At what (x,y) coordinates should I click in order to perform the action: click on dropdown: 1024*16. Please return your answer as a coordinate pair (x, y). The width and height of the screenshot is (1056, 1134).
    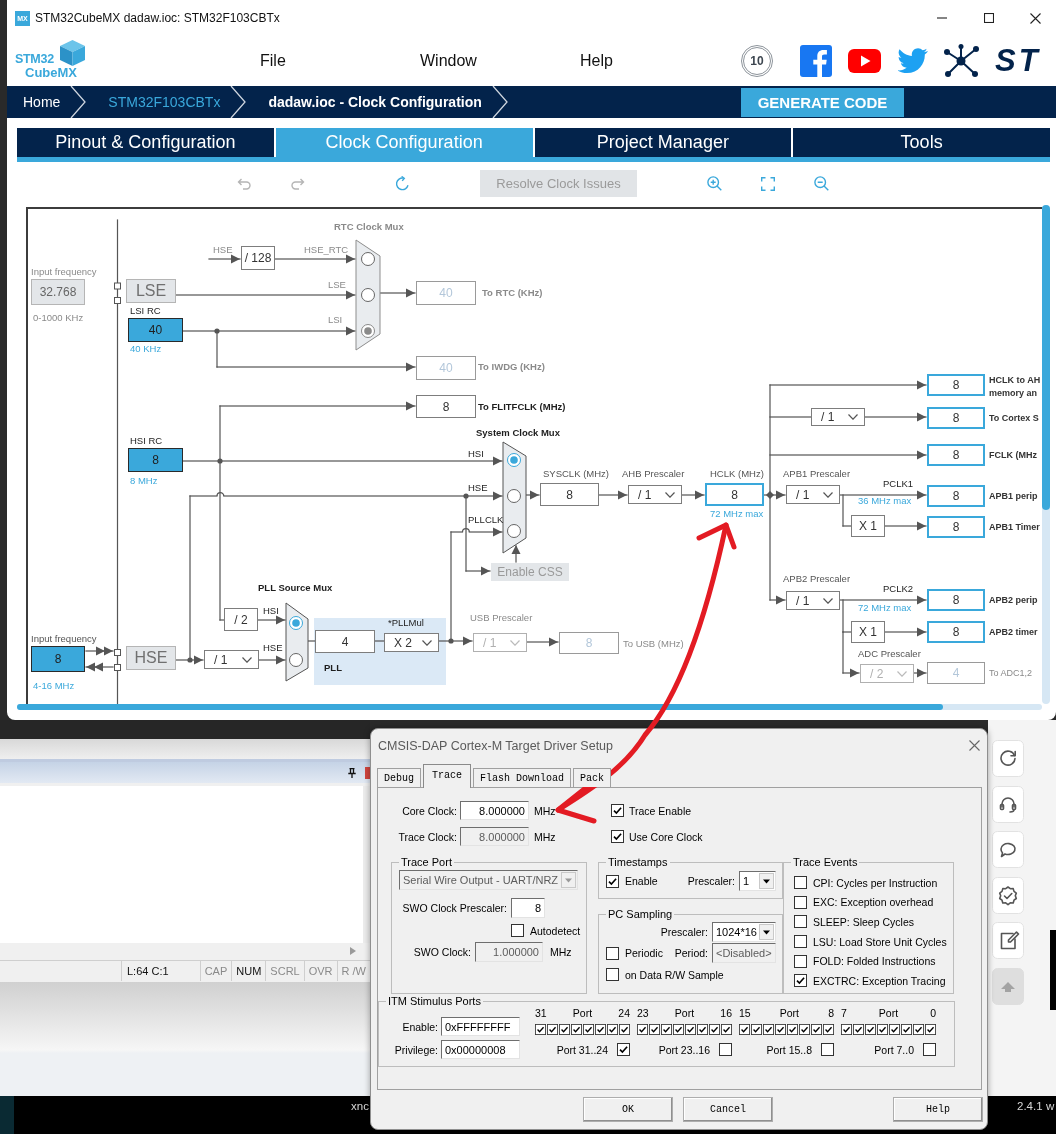
    Looking at the image, I should click on (744, 932).